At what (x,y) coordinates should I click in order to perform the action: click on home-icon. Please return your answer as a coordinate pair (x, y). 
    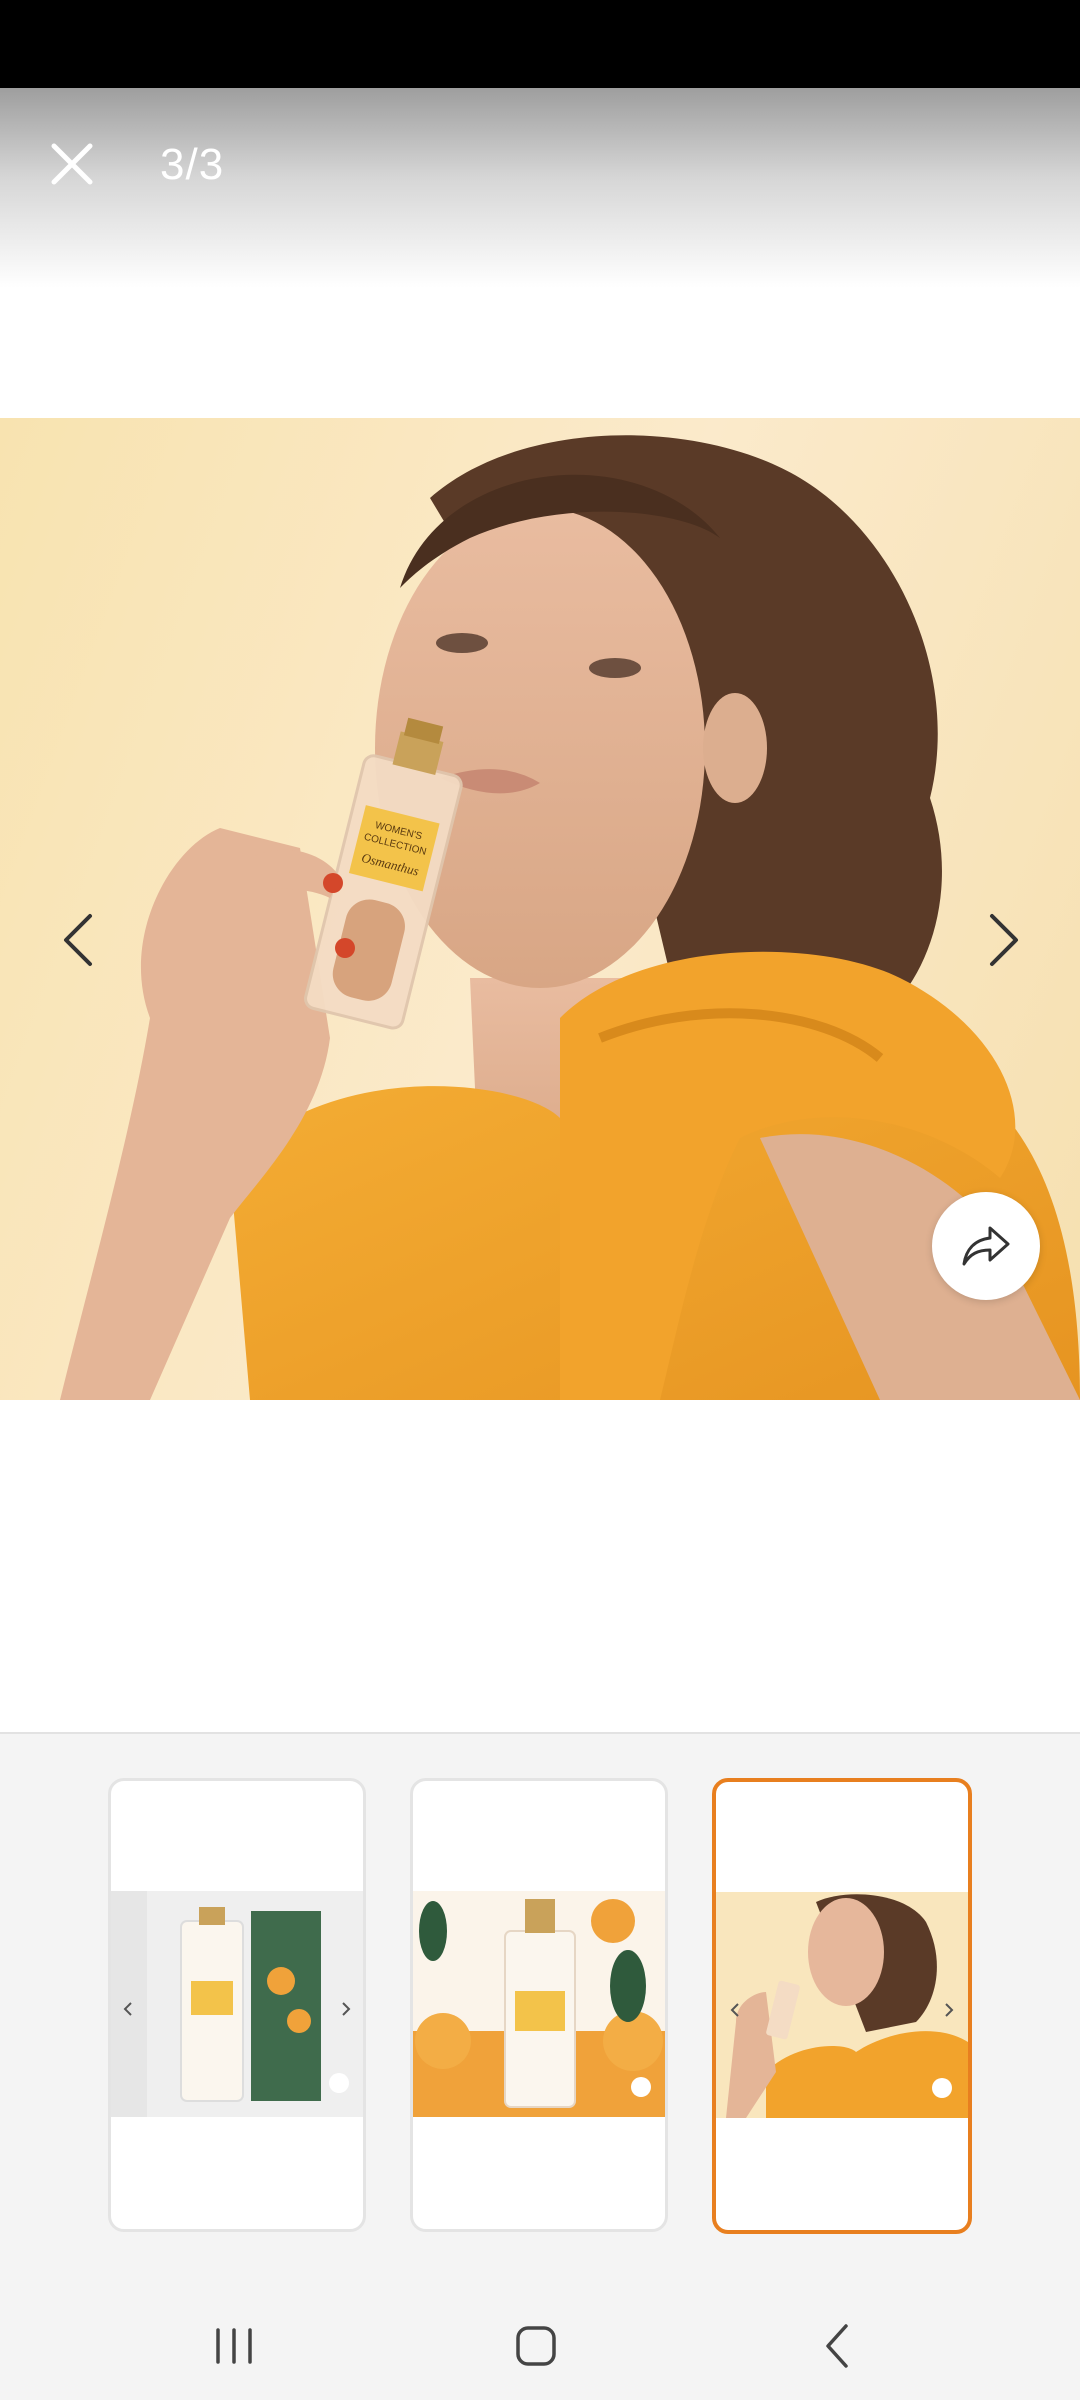
    Looking at the image, I should click on (536, 2346).